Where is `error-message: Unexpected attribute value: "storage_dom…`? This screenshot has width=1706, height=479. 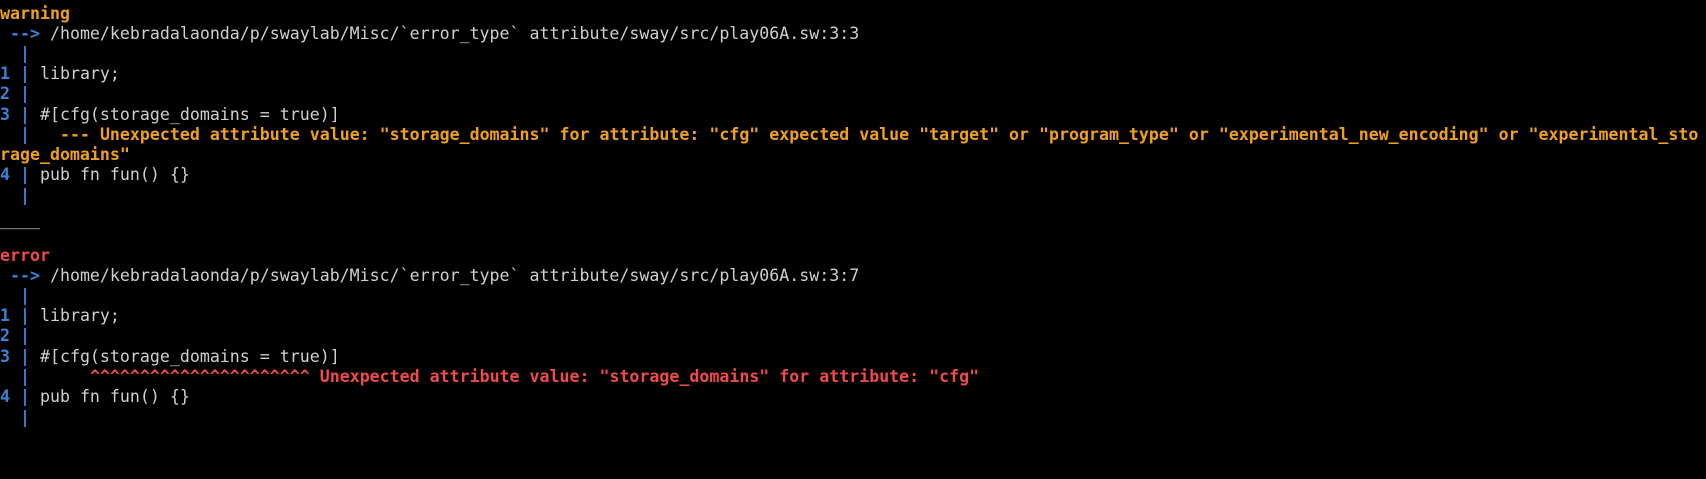 error-message: Unexpected attribute value: "storage_dom… is located at coordinates (649, 376).